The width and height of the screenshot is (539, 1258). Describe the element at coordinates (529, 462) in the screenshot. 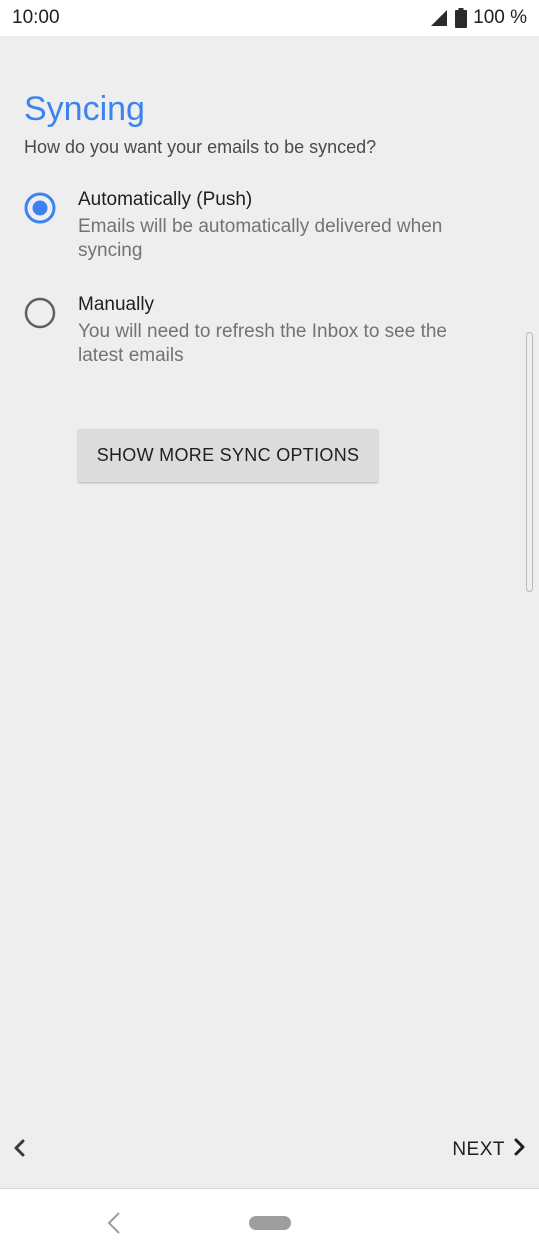

I see `scrollbar` at that location.